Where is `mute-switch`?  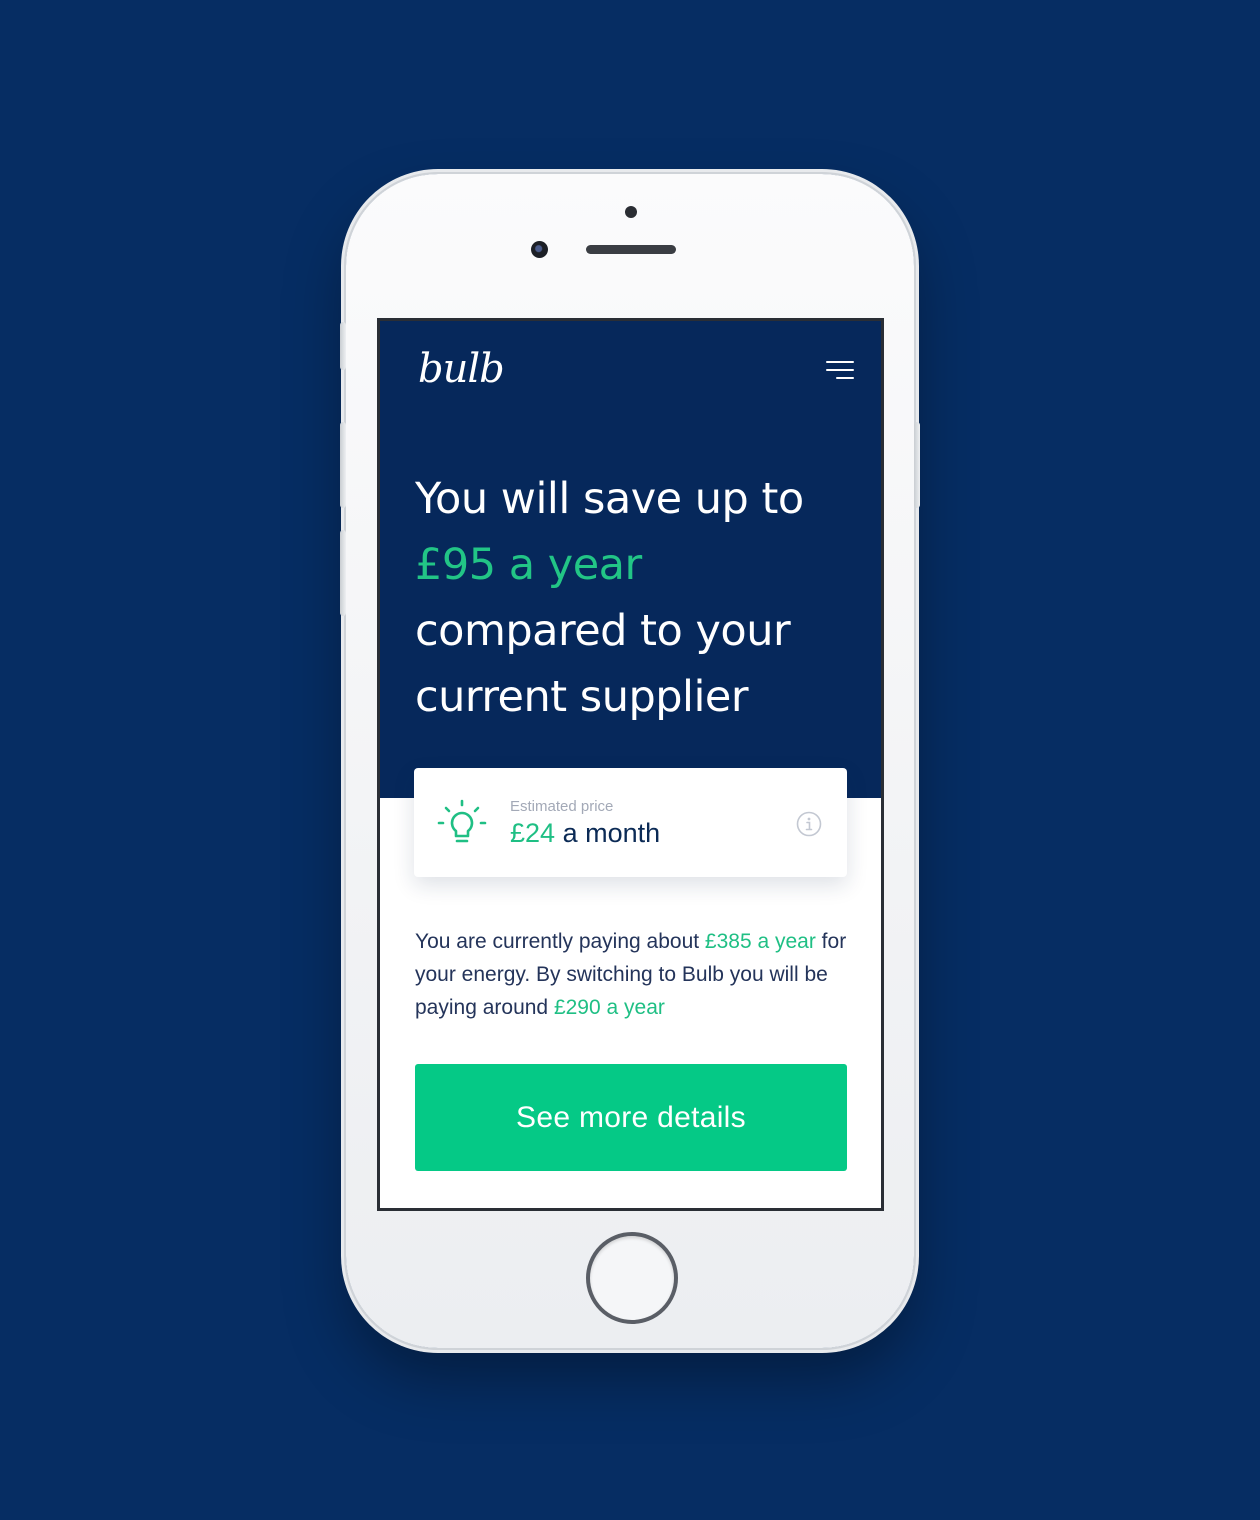
mute-switch is located at coordinates (343, 346).